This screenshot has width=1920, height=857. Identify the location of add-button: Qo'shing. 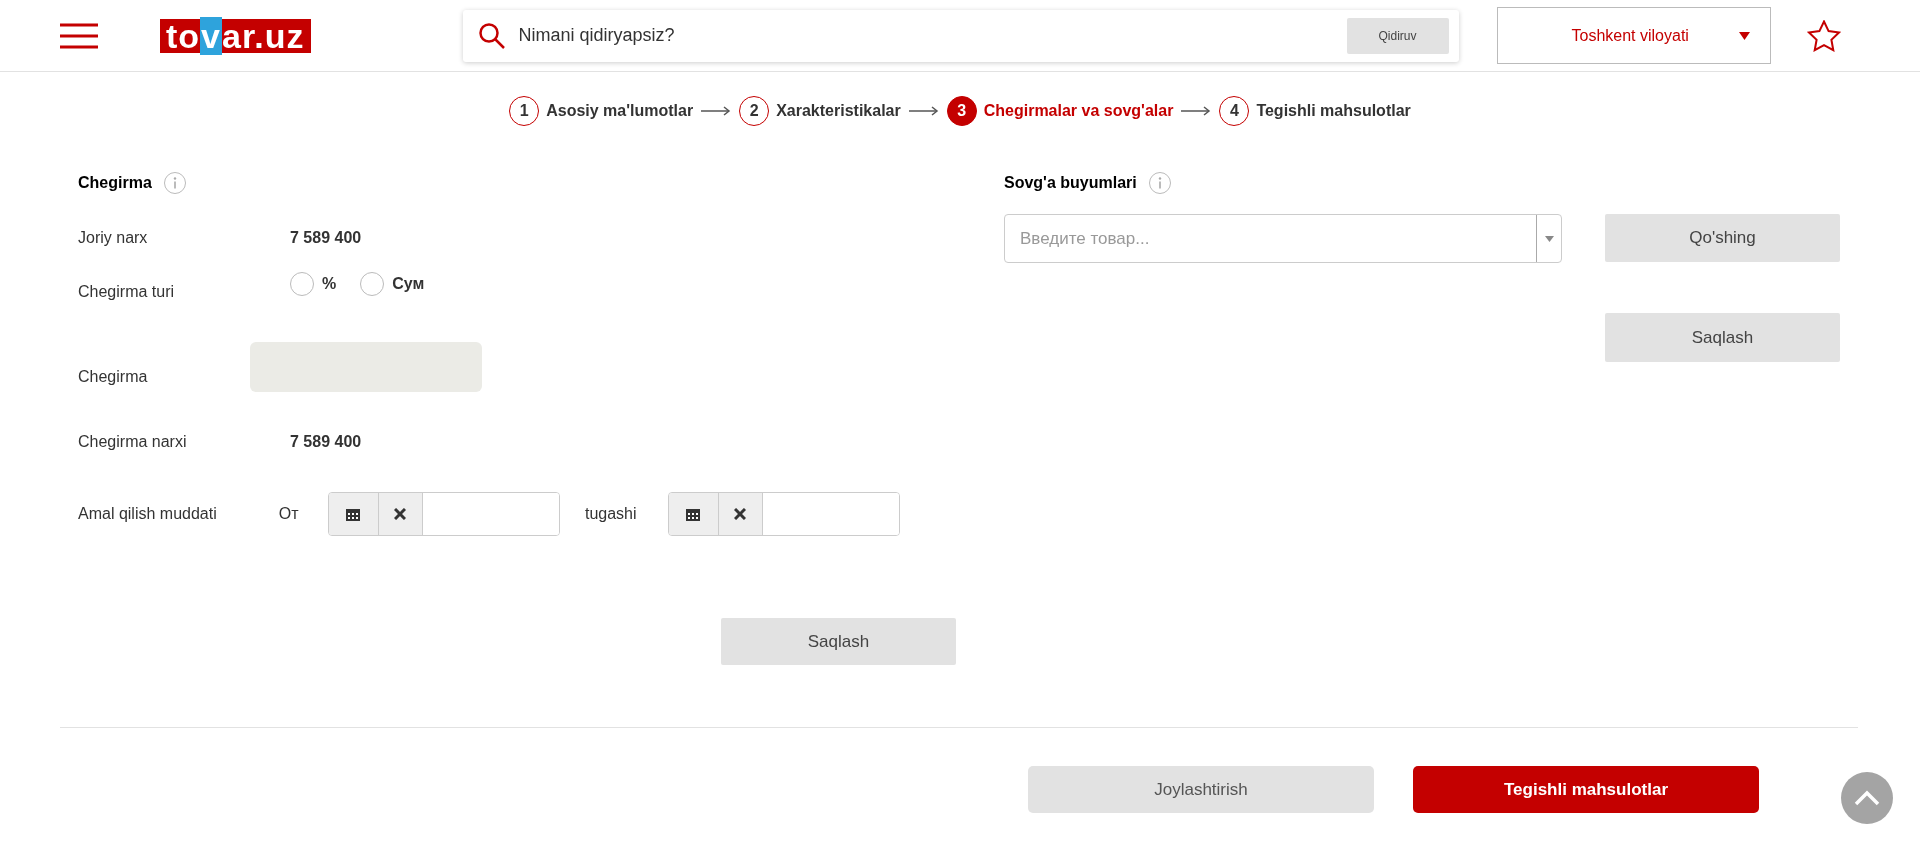
(1722, 238).